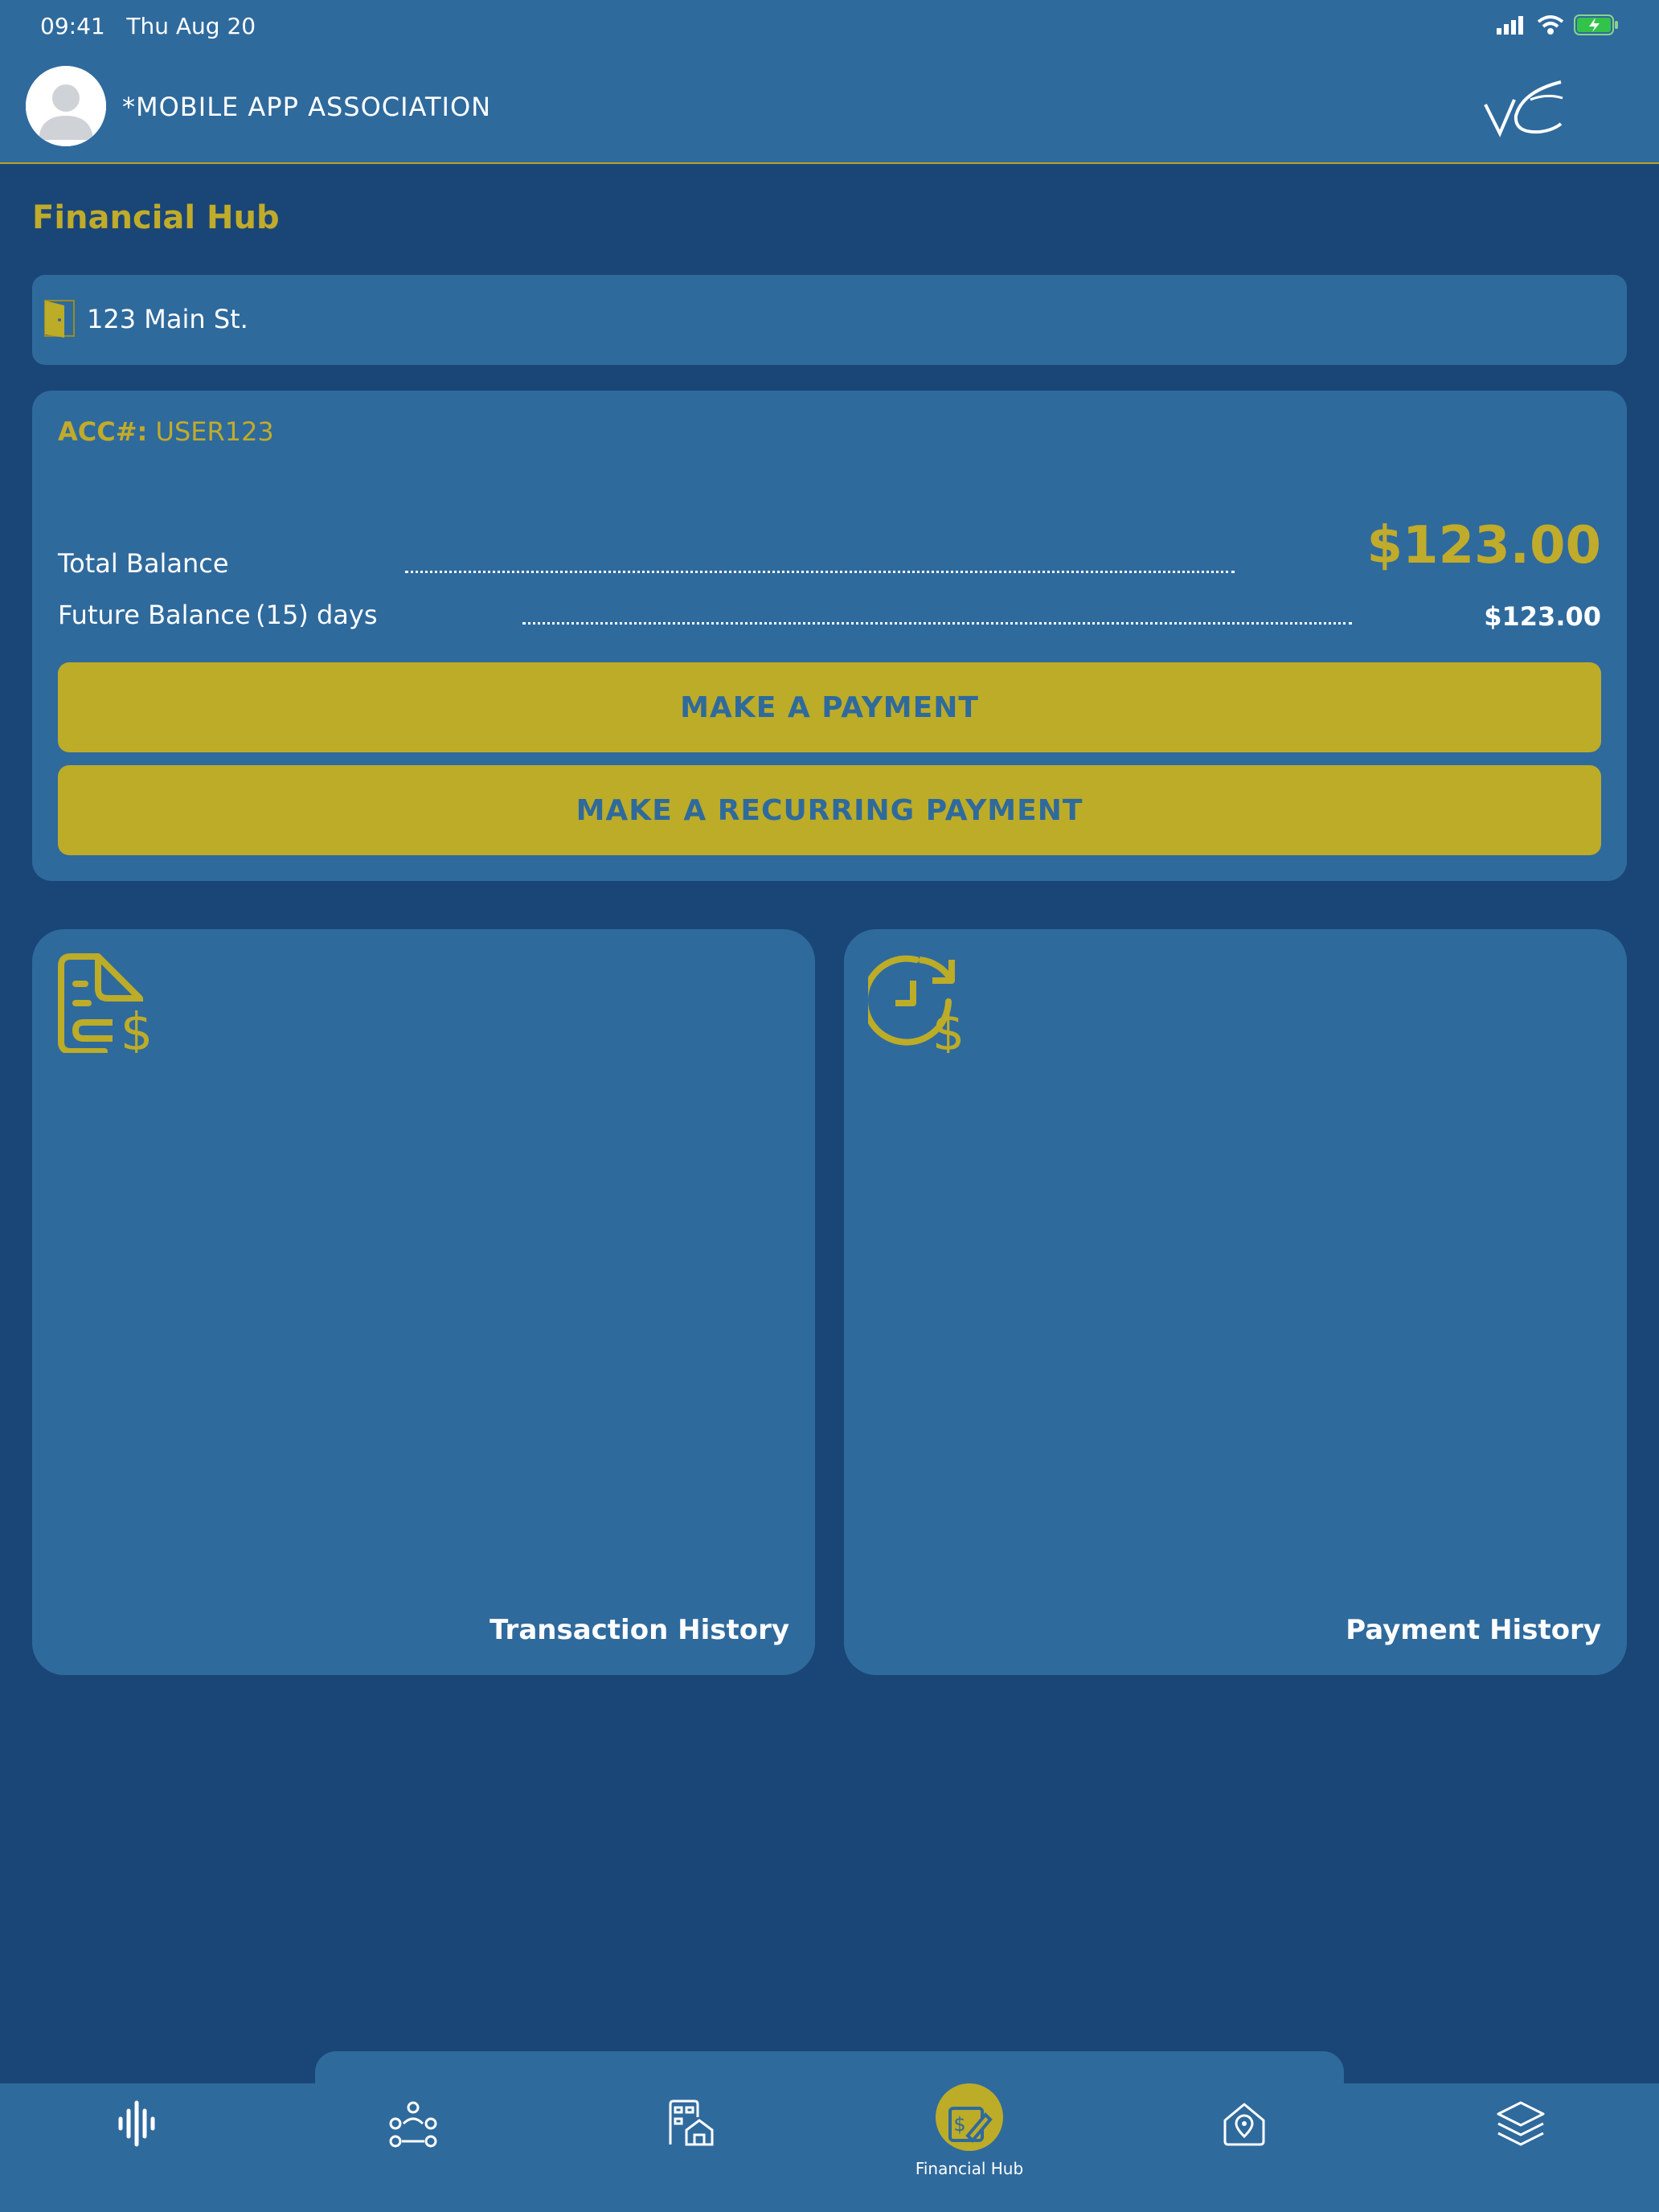 This screenshot has width=1659, height=2212. Describe the element at coordinates (1484, 546) in the screenshot. I see `total-balance-value: $123.00` at that location.